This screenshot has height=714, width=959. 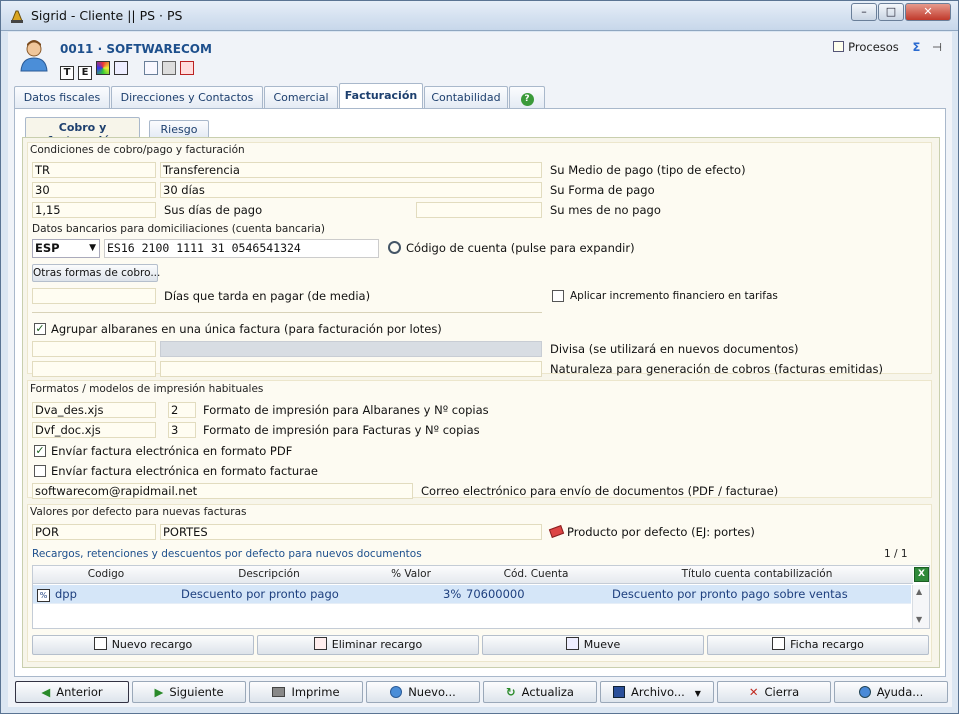 I want to click on pdf-checkbox: ✓, so click(x=40, y=451).